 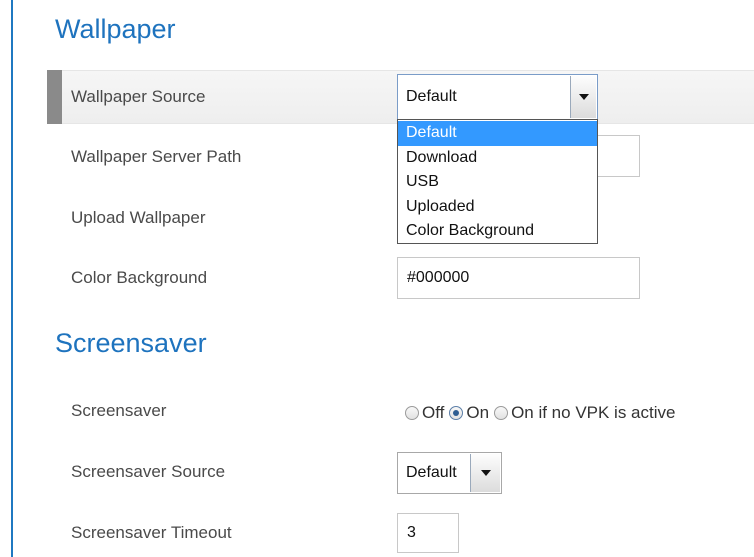 I want to click on upload-wallpaper-label: Upload Wallpaper, so click(x=138, y=217).